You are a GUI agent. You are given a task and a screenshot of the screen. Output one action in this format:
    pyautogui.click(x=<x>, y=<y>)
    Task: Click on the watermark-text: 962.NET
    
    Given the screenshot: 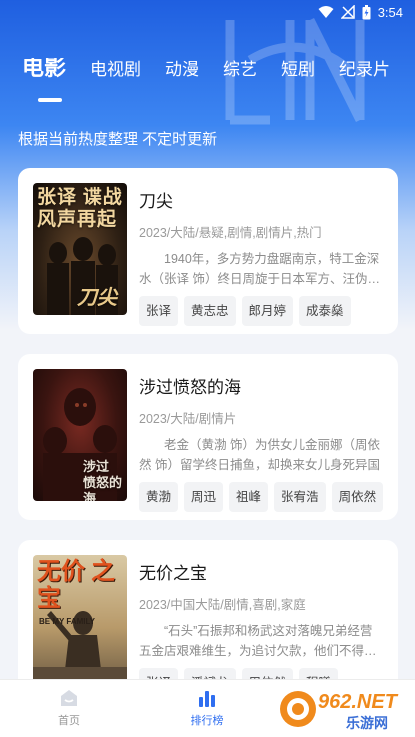 What is the action you would take?
    pyautogui.click(x=358, y=702)
    